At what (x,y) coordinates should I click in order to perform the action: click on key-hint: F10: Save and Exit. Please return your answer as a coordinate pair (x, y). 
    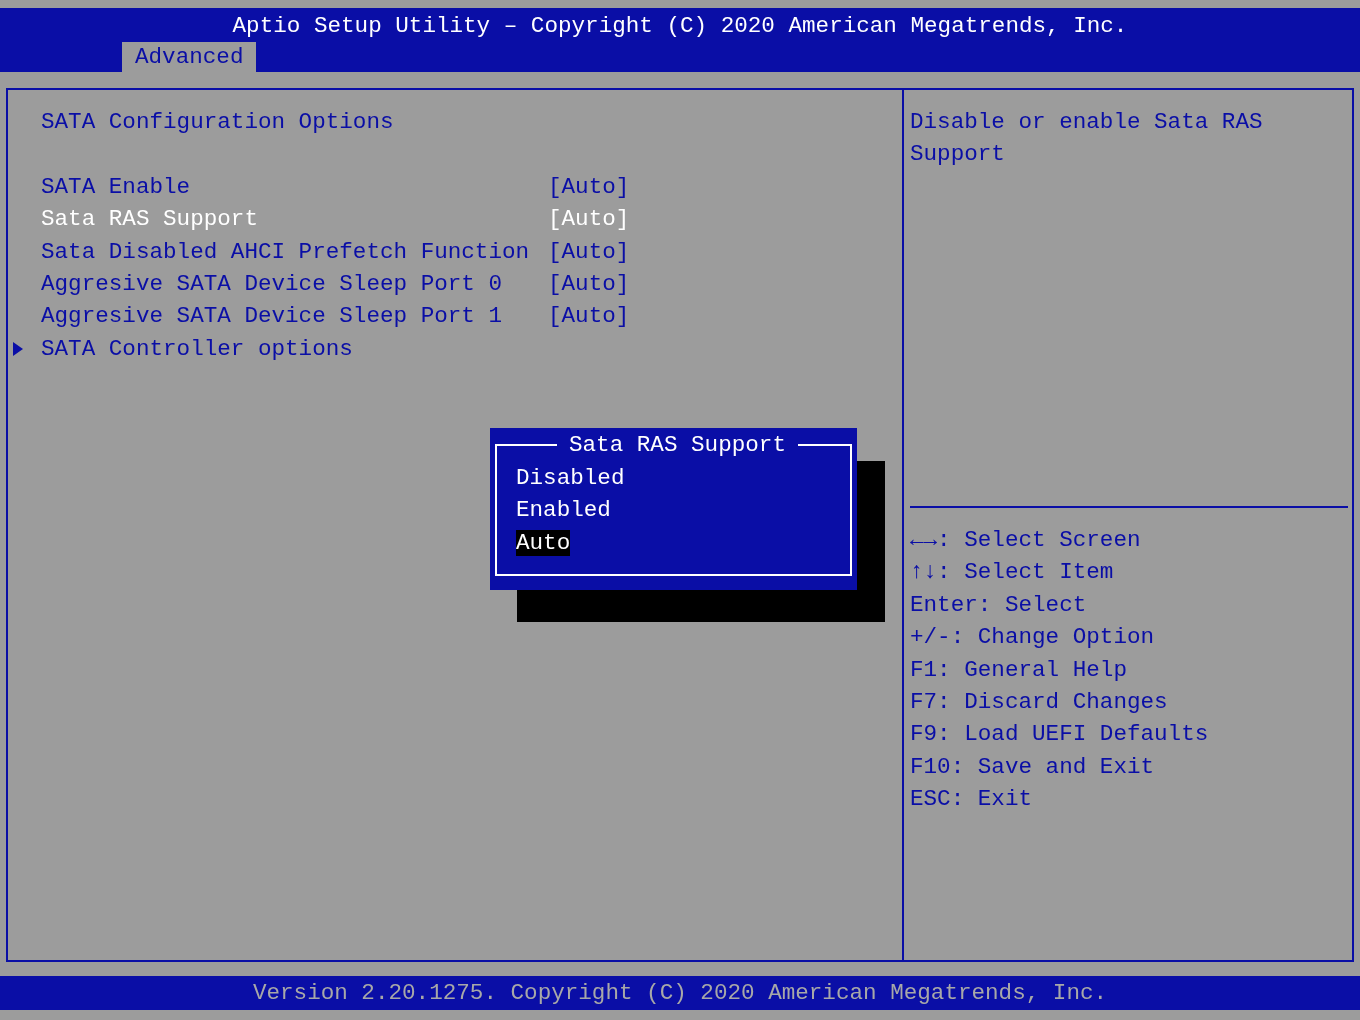
    Looking at the image, I should click on (1033, 767).